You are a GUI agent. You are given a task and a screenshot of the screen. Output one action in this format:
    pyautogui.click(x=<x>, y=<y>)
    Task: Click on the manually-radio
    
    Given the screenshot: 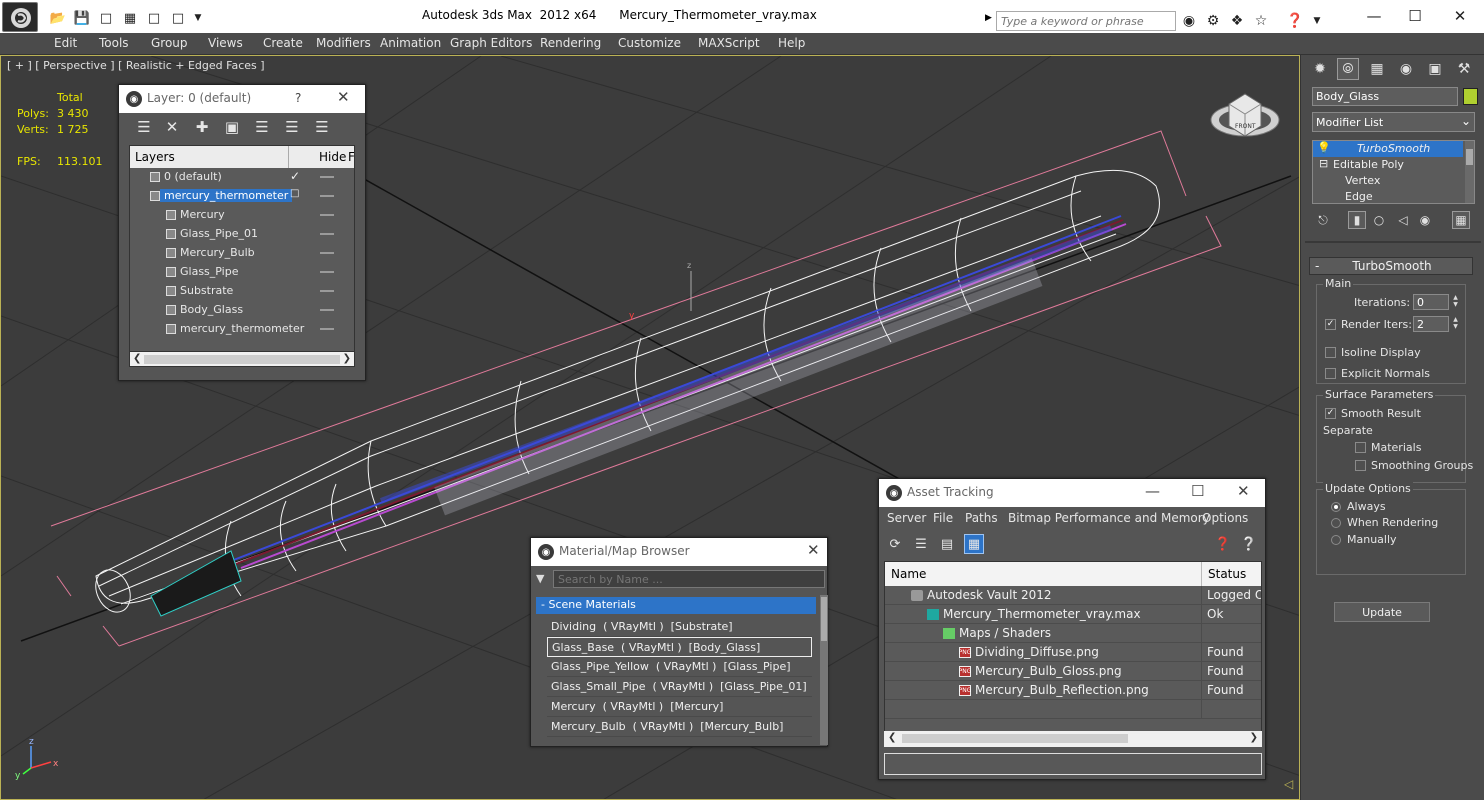 What is the action you would take?
    pyautogui.click(x=1336, y=540)
    